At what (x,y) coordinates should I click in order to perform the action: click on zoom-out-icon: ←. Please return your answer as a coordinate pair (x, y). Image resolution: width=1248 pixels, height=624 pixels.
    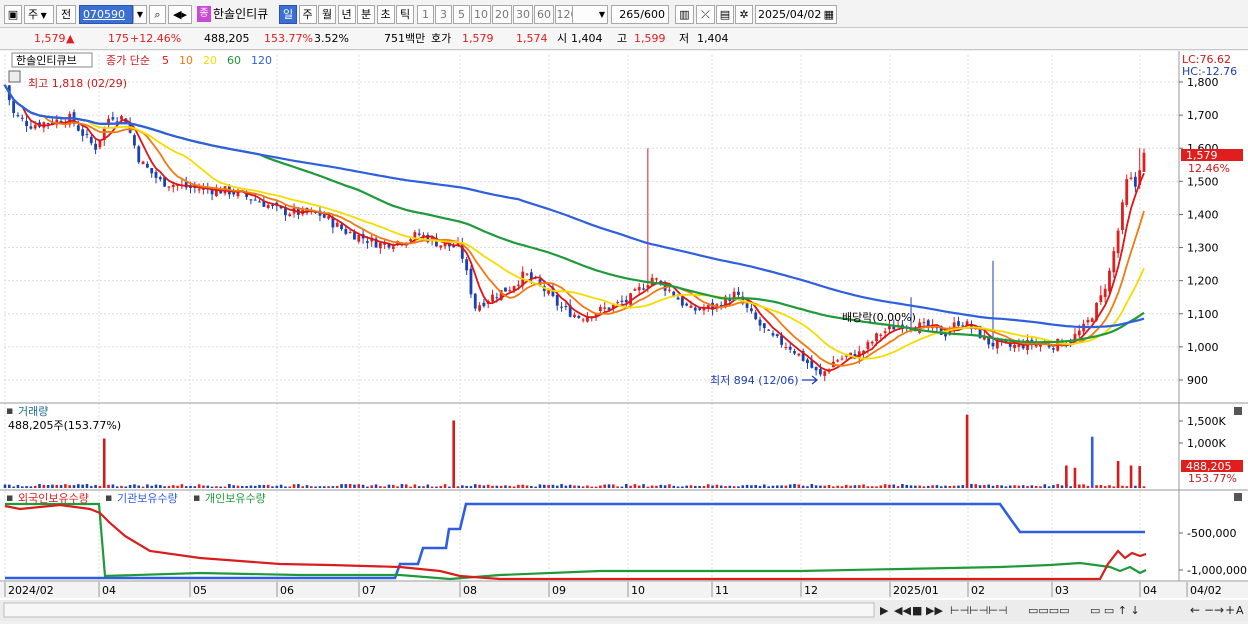
    Looking at the image, I should click on (1195, 610).